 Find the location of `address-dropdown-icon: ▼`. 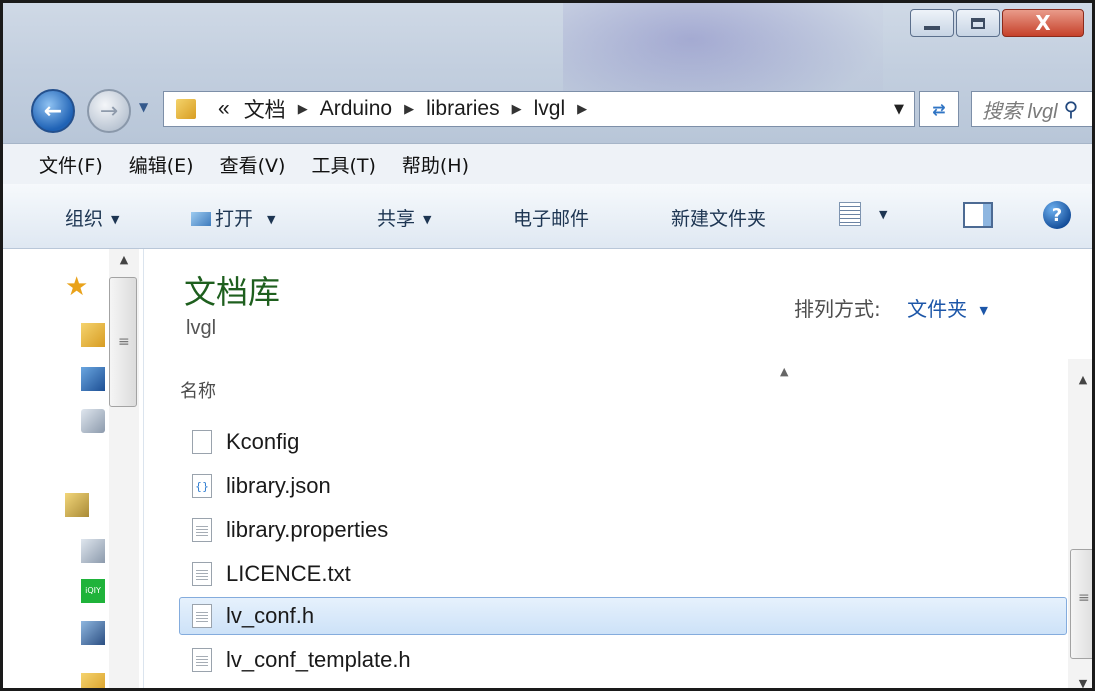

address-dropdown-icon: ▼ is located at coordinates (899, 109).